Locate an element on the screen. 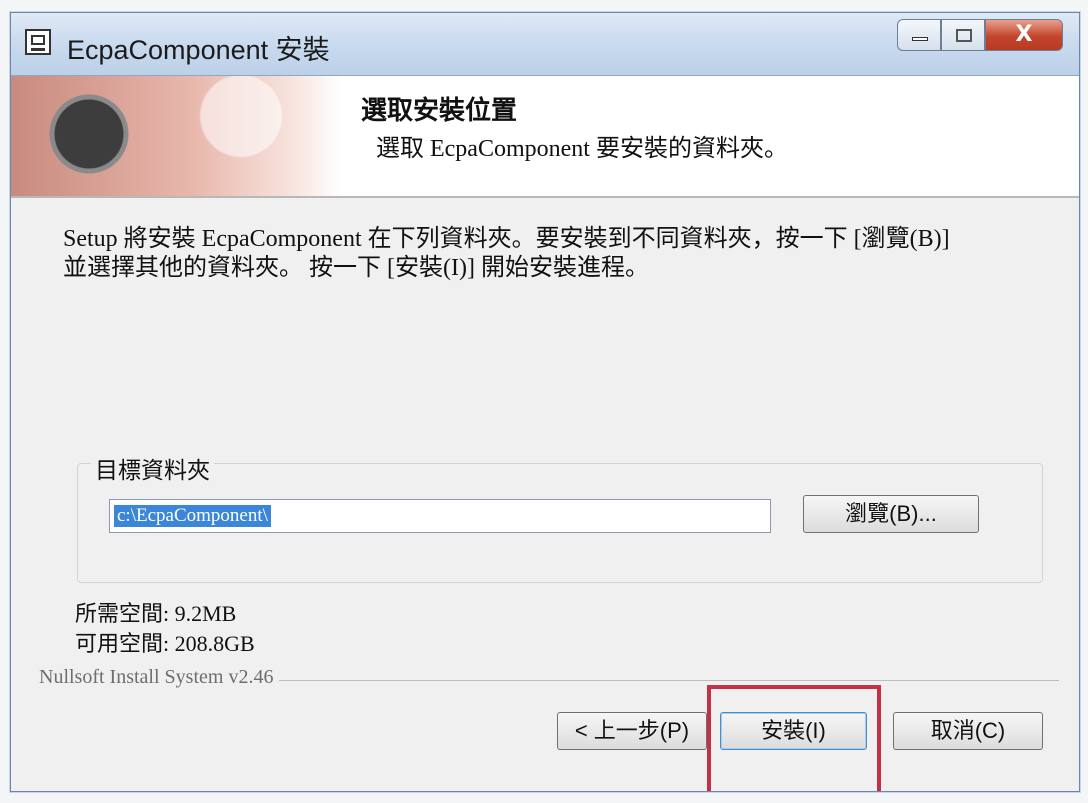 The height and width of the screenshot is (803, 1088). minimize-icon is located at coordinates (920, 39).